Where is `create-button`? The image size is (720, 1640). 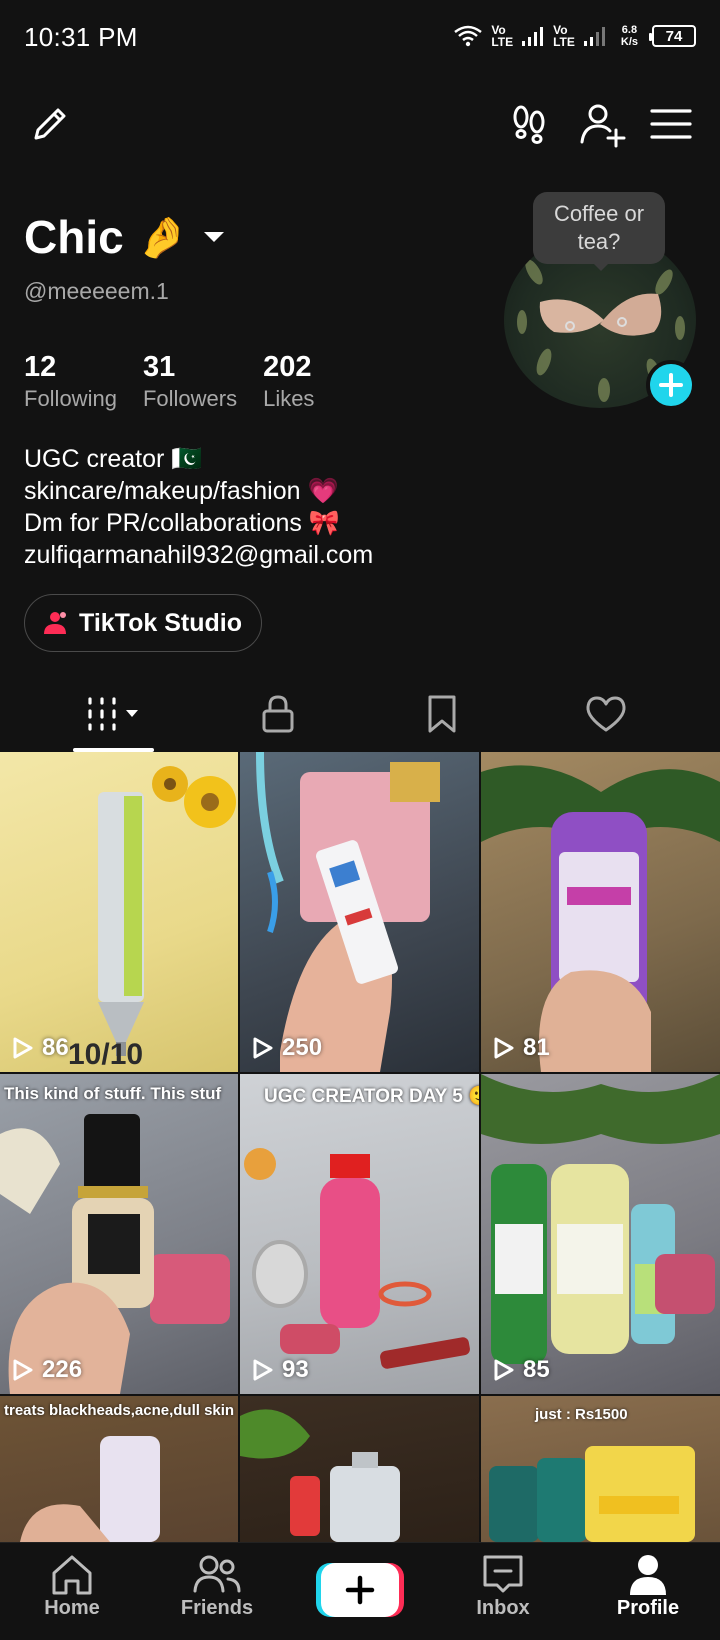
create-button is located at coordinates (360, 1590).